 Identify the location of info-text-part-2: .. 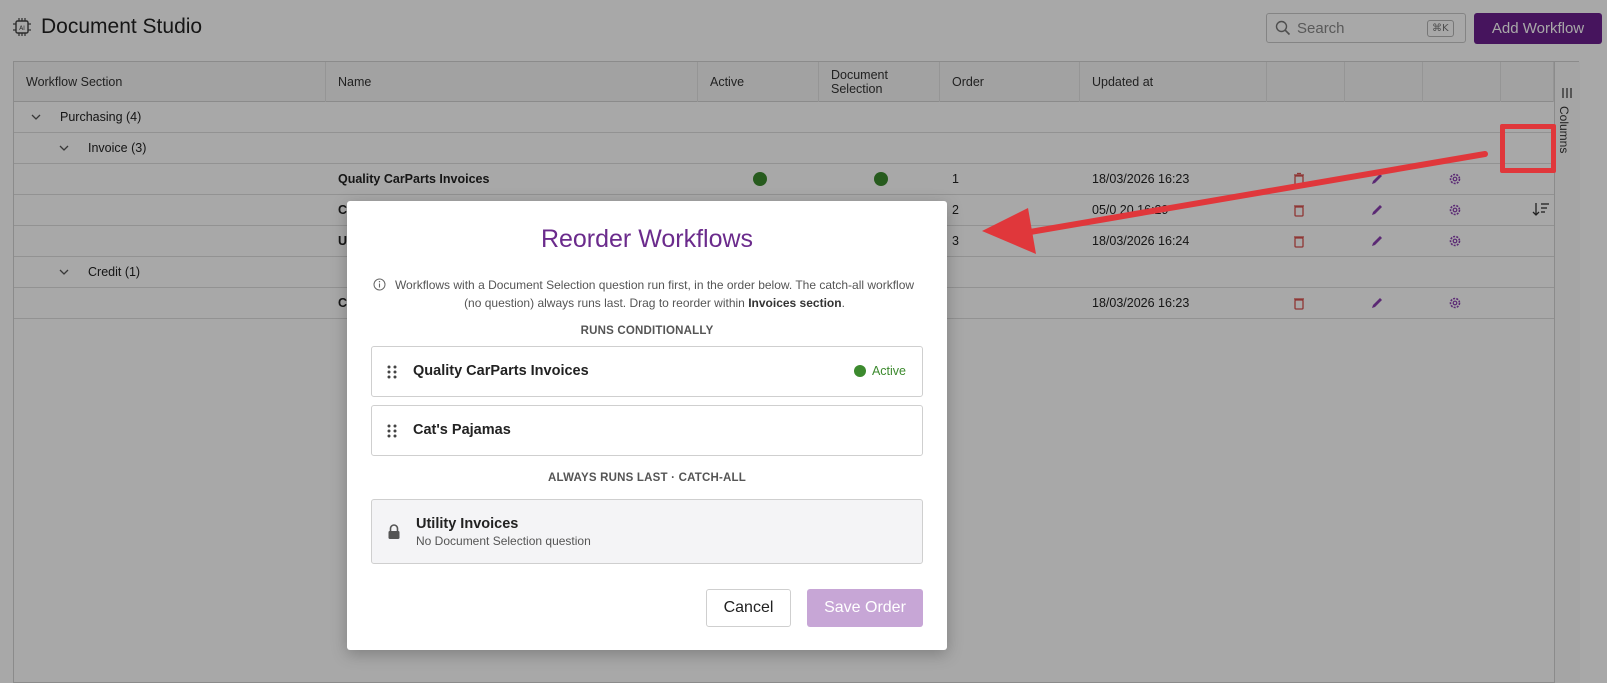
(843, 303).